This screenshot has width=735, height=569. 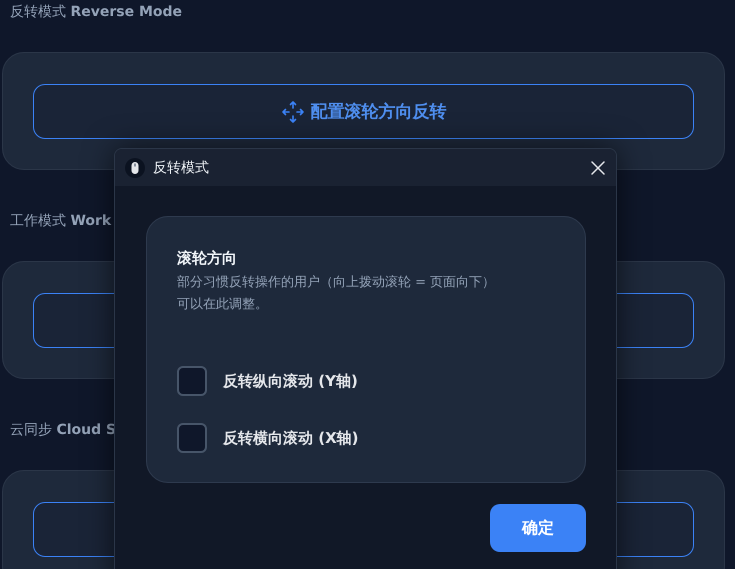 I want to click on mouse-icon, so click(x=135, y=168).